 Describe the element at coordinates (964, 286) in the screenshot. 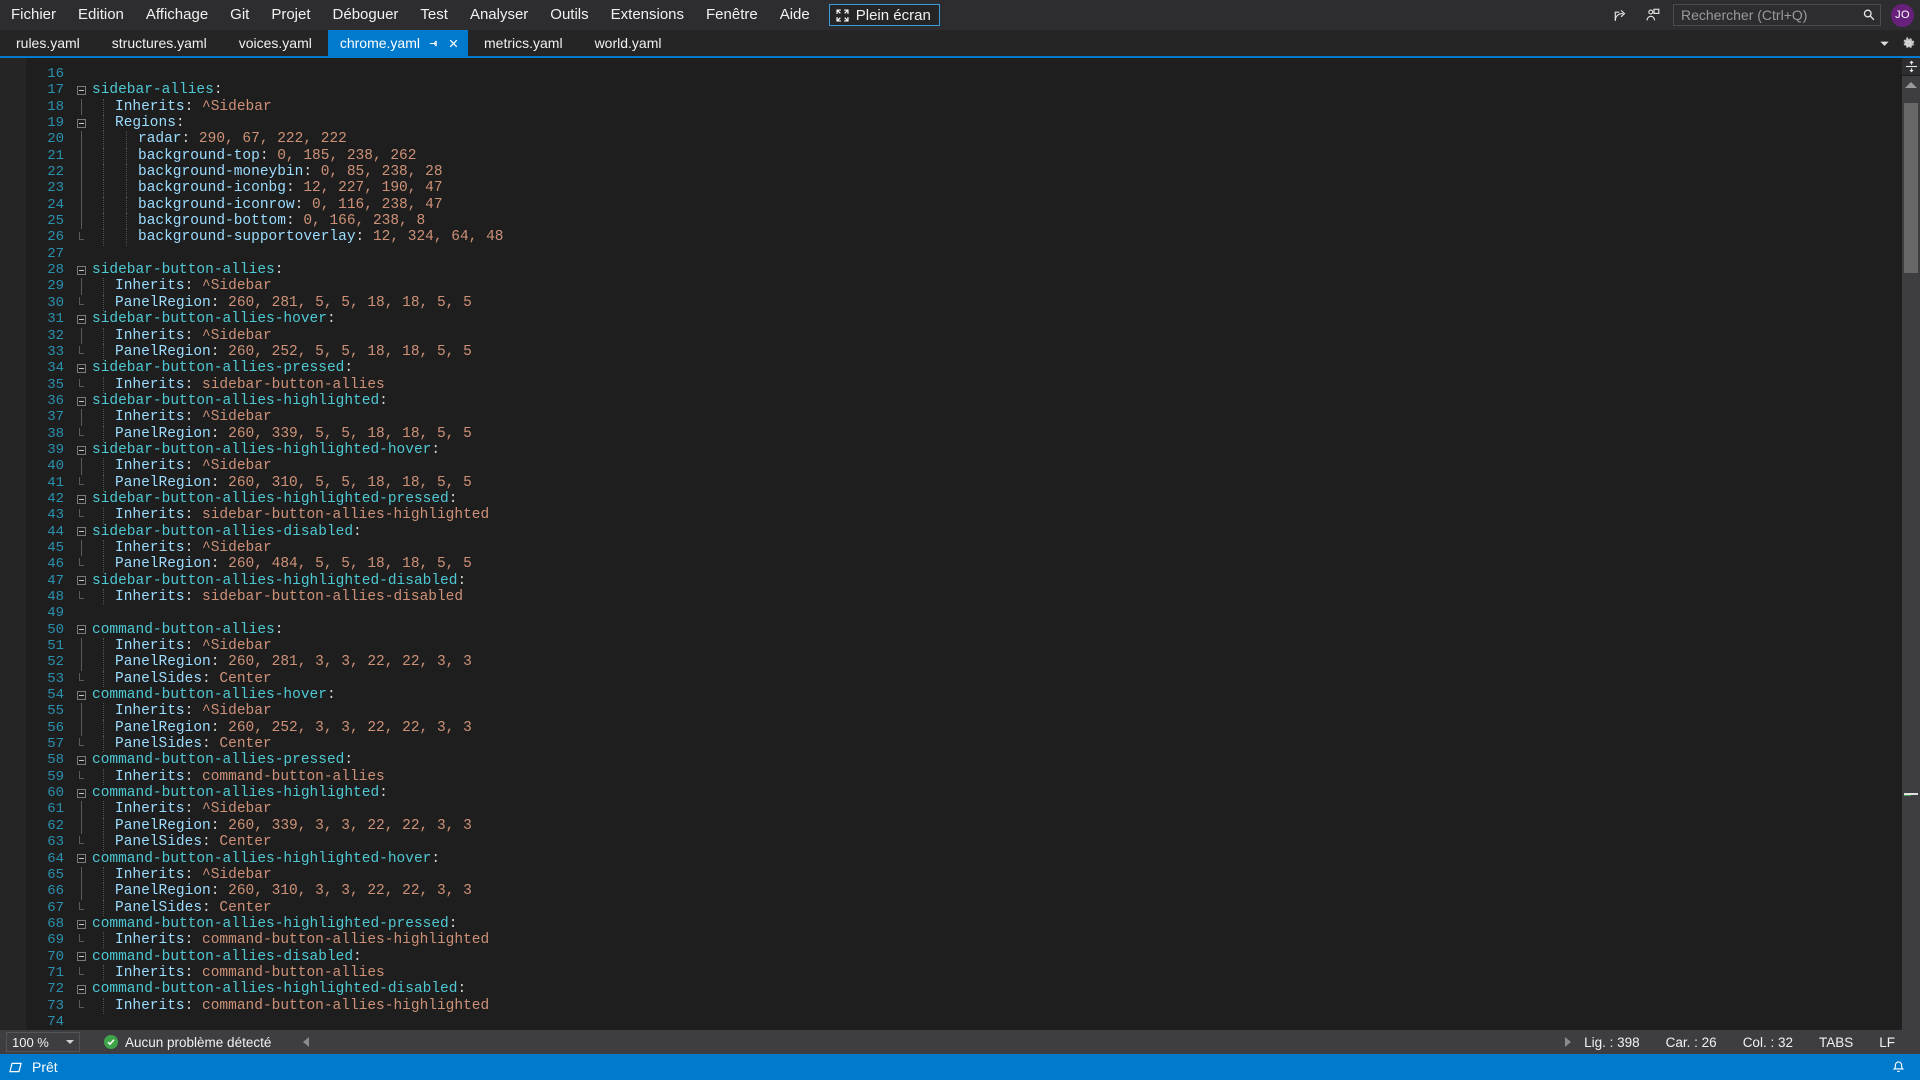

I see `code-line: 29 Inherits: ^Sidebar` at that location.